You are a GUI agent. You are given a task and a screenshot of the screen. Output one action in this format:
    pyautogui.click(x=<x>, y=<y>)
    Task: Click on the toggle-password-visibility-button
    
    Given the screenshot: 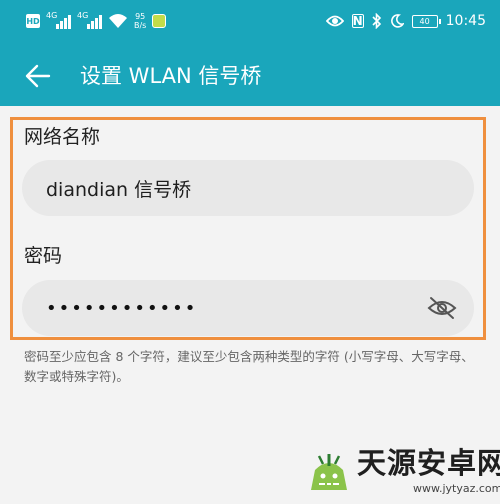 What is the action you would take?
    pyautogui.click(x=442, y=308)
    